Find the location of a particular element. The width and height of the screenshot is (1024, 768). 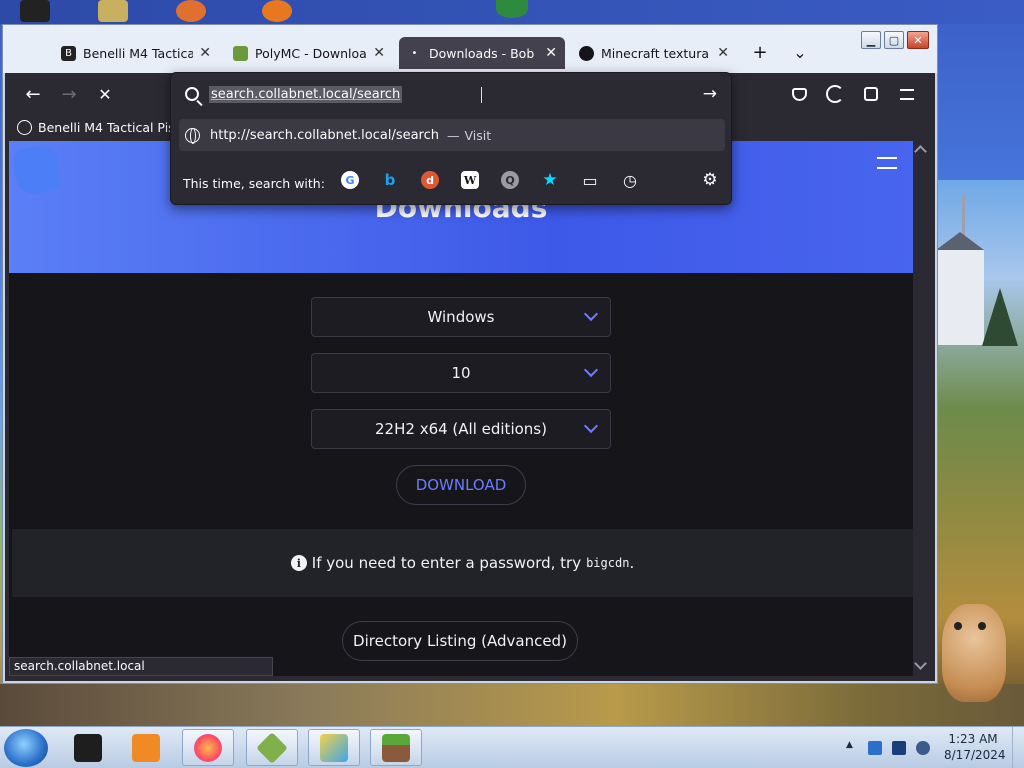

tab-polymc: PolyMC - Download P ✕ is located at coordinates (309, 53).